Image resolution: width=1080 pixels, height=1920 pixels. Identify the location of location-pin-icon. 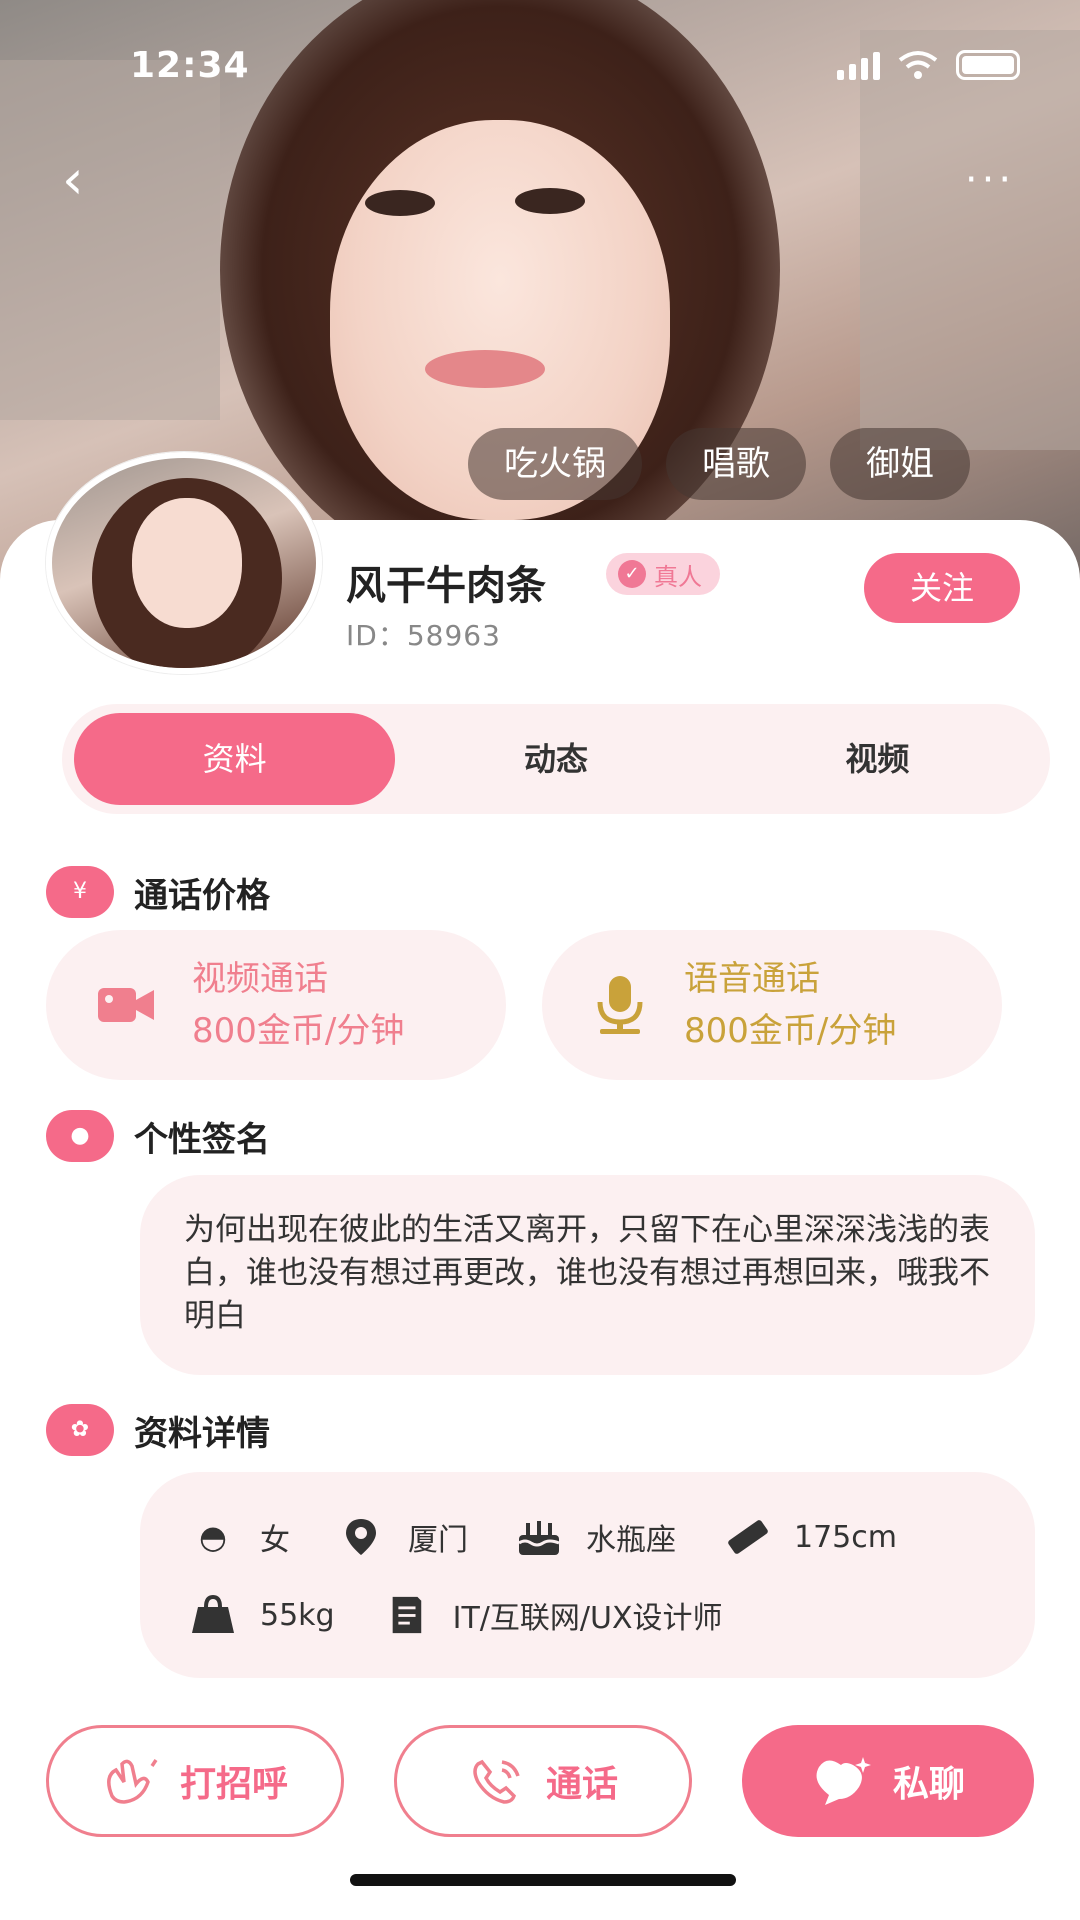
(361, 1537).